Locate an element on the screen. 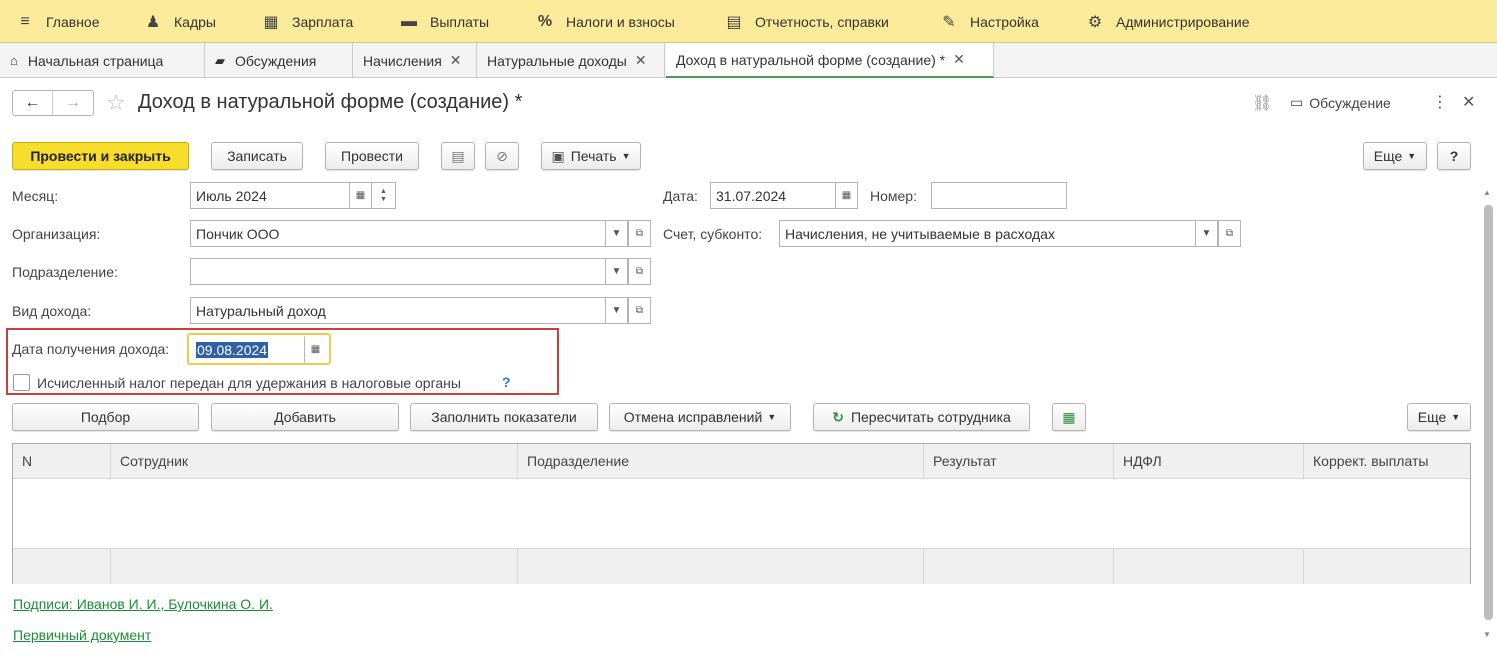 The image size is (1497, 663). tab-home: ⌂ Начальная страница is located at coordinates (102, 60).